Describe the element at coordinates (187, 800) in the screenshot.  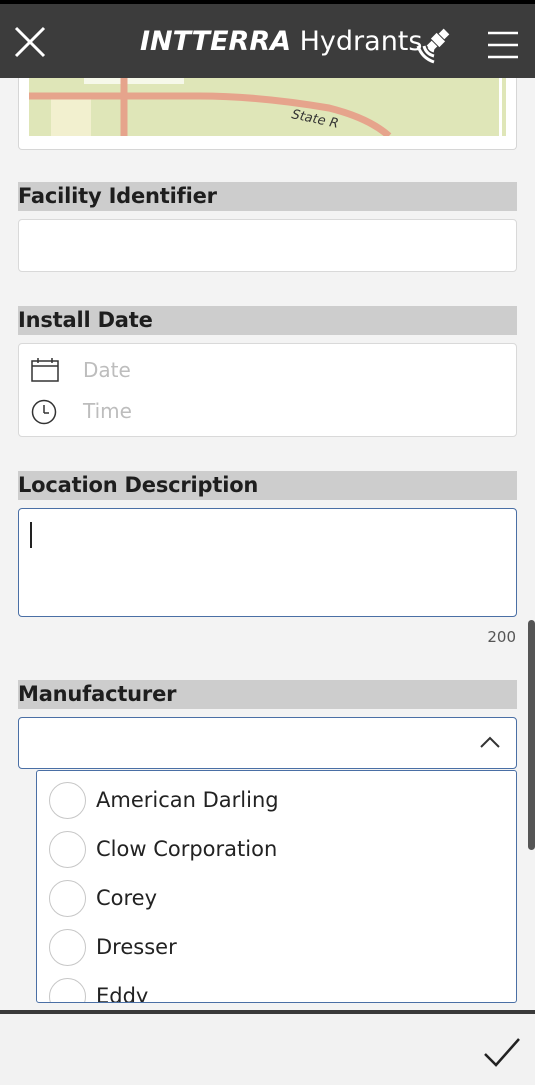
I see `option-label: American Darling` at that location.